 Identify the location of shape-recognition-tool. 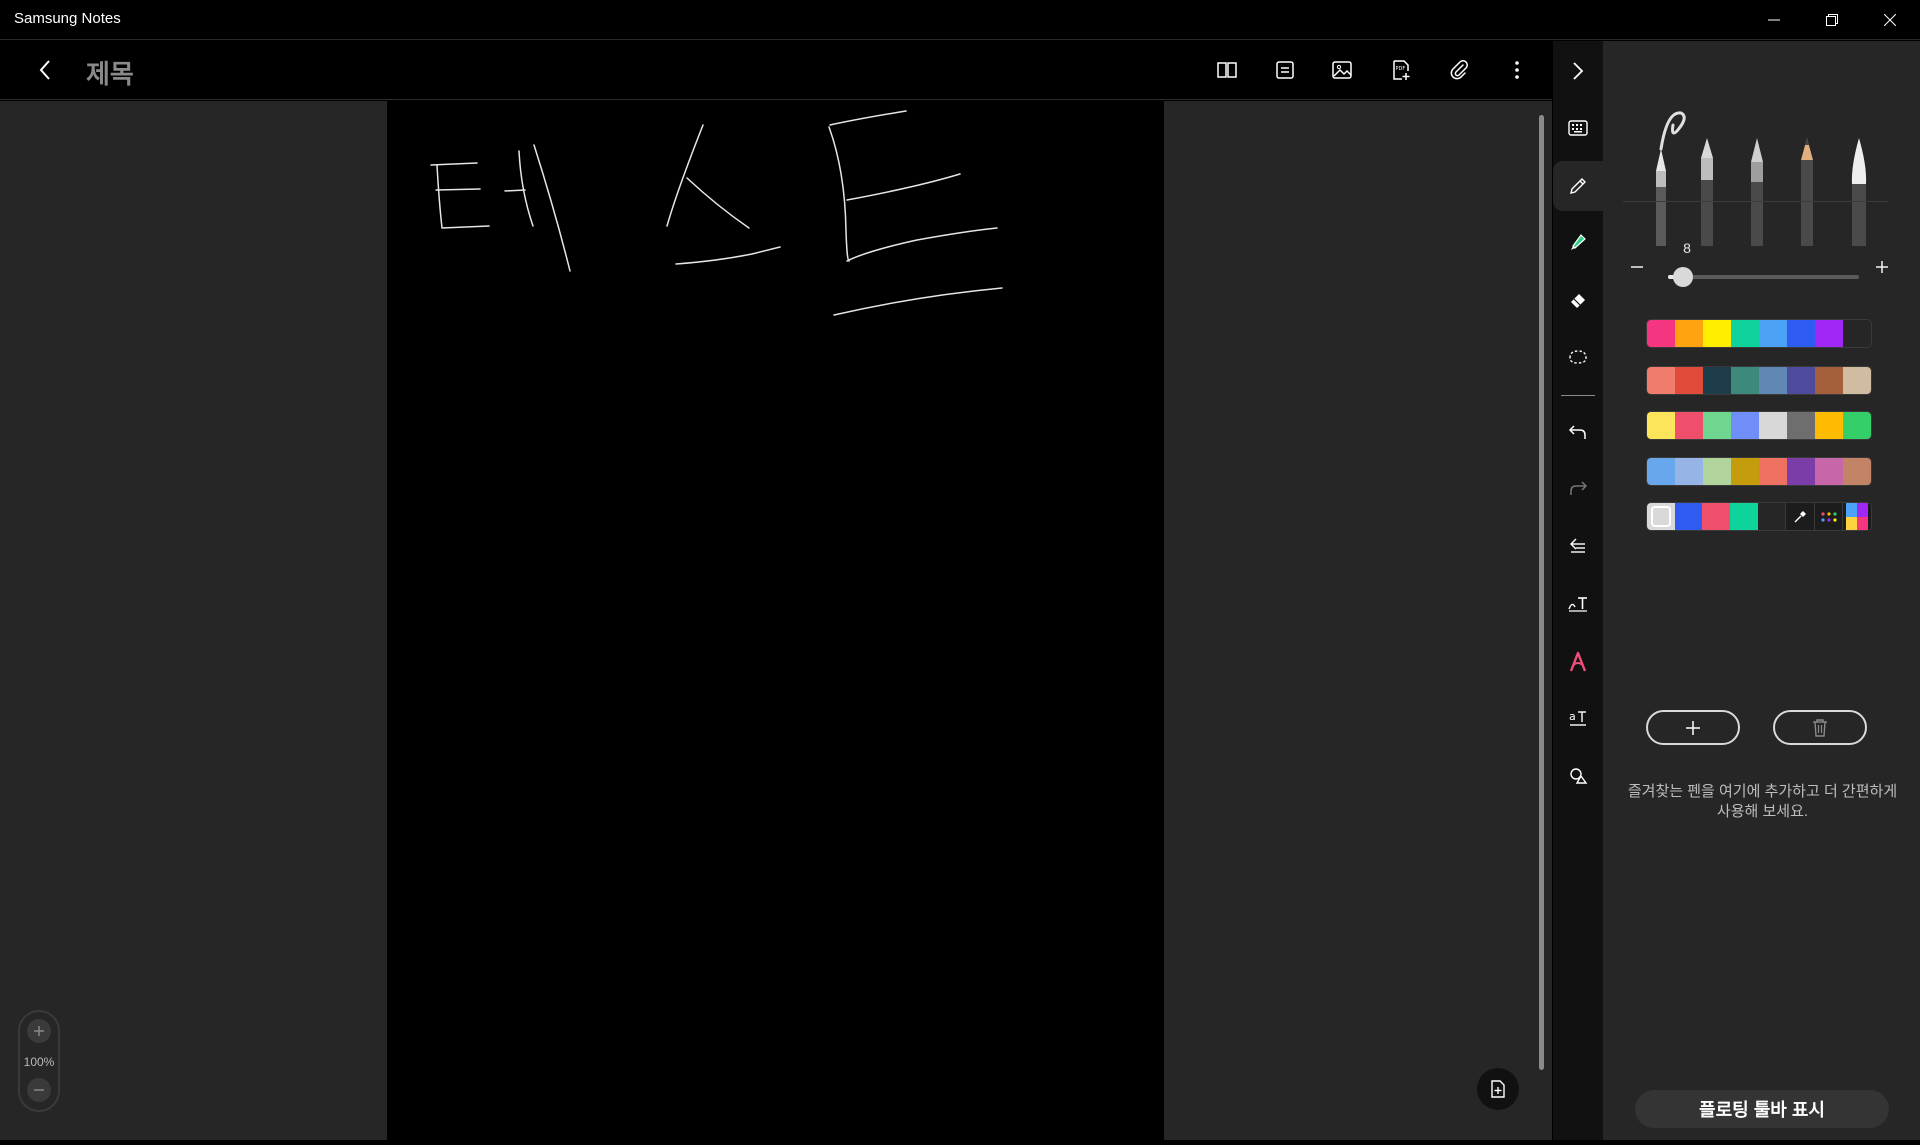
(1578, 662).